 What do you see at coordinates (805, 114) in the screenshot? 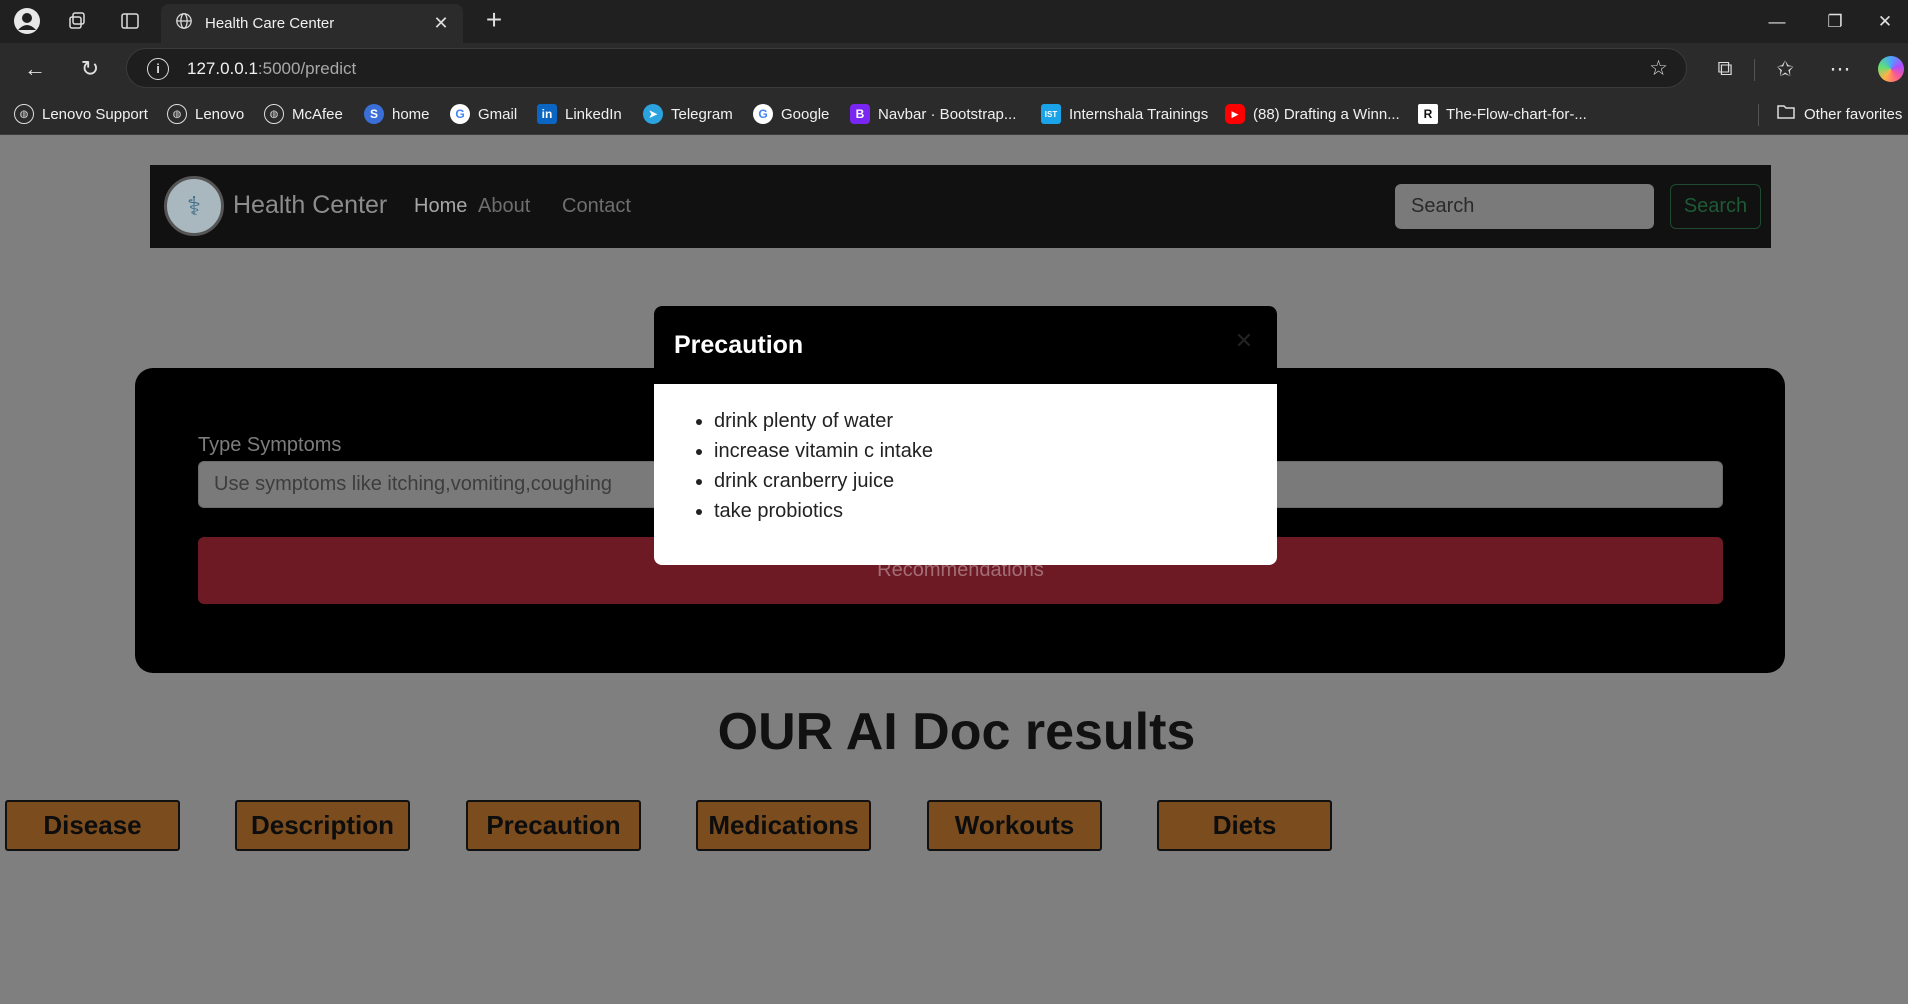
I see `bookmark-label: Google` at bounding box center [805, 114].